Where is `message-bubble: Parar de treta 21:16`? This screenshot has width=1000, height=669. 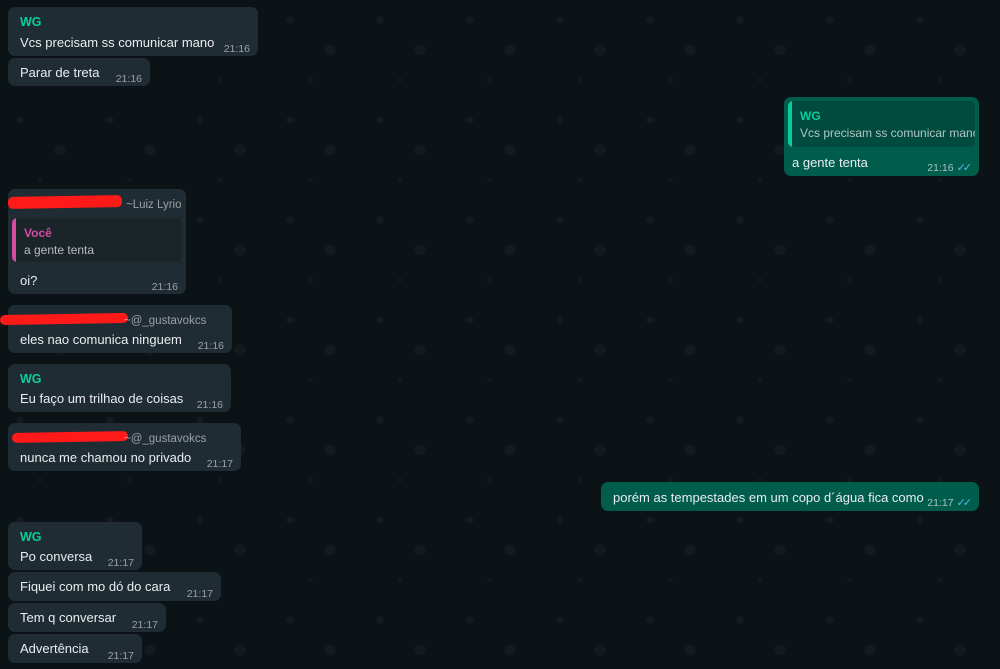 message-bubble: Parar de treta 21:16 is located at coordinates (79, 72).